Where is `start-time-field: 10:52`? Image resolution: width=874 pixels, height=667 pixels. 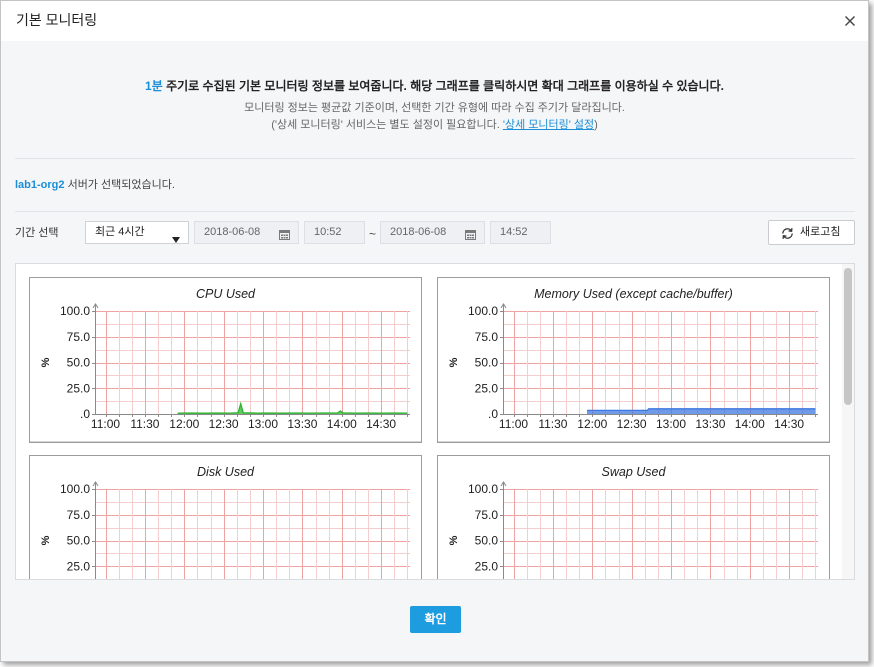
start-time-field: 10:52 is located at coordinates (334, 232).